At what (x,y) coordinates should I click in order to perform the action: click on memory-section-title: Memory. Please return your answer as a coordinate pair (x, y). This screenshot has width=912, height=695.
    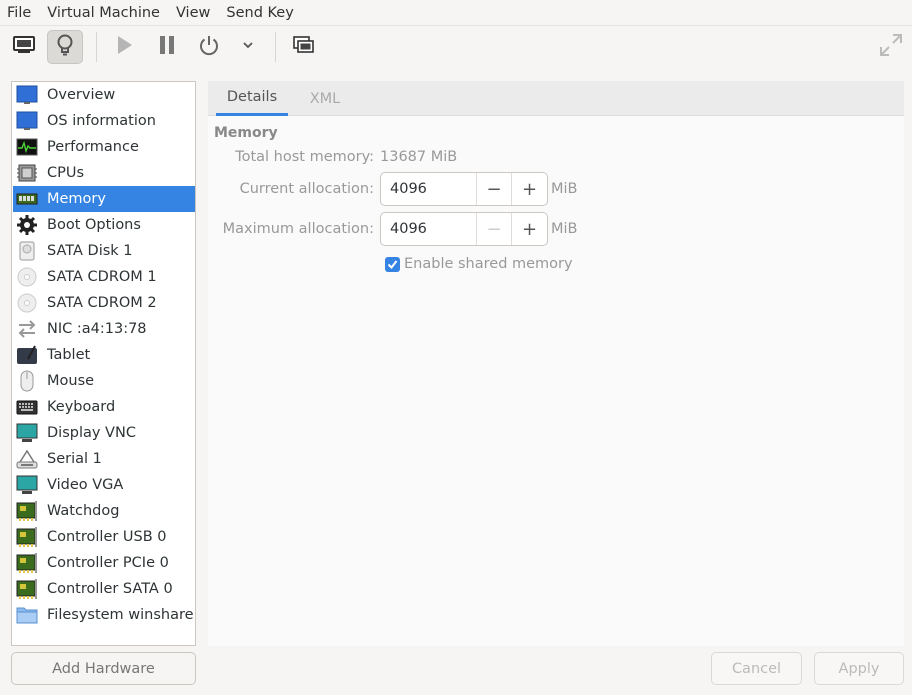
    Looking at the image, I should click on (246, 133).